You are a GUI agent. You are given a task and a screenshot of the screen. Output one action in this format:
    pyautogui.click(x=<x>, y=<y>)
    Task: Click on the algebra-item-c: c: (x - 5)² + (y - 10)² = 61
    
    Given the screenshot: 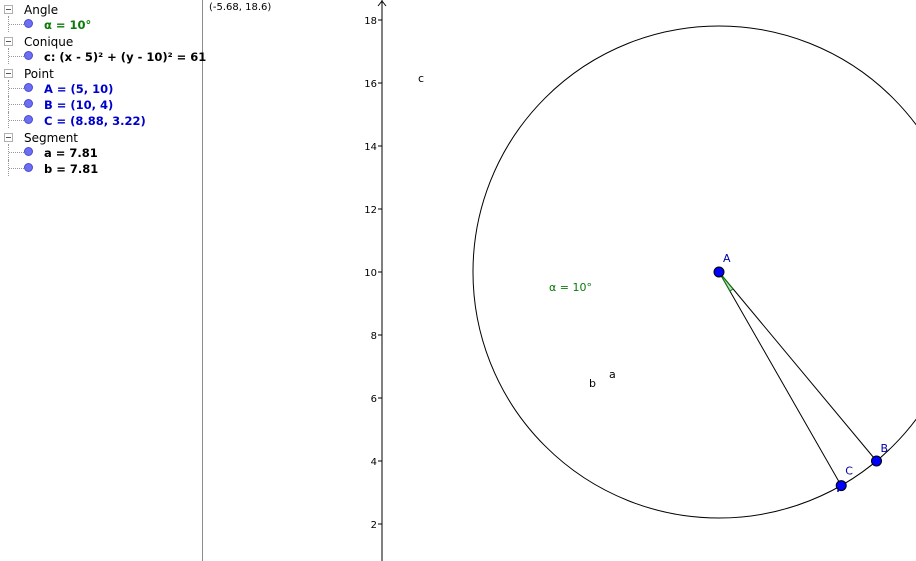 What is the action you would take?
    pyautogui.click(x=103, y=56)
    